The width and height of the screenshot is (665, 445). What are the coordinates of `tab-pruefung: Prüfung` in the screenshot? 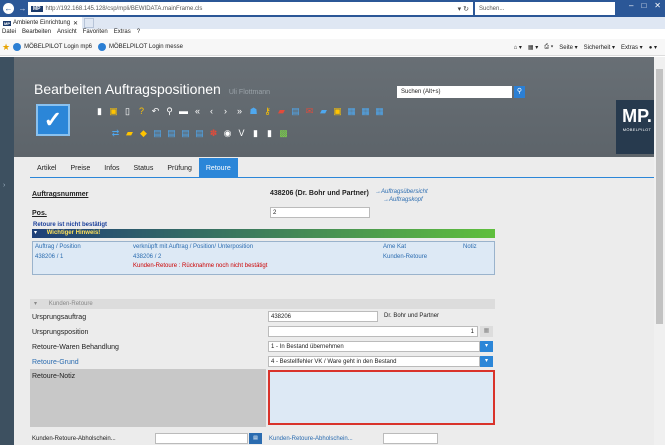 It's located at (179, 168).